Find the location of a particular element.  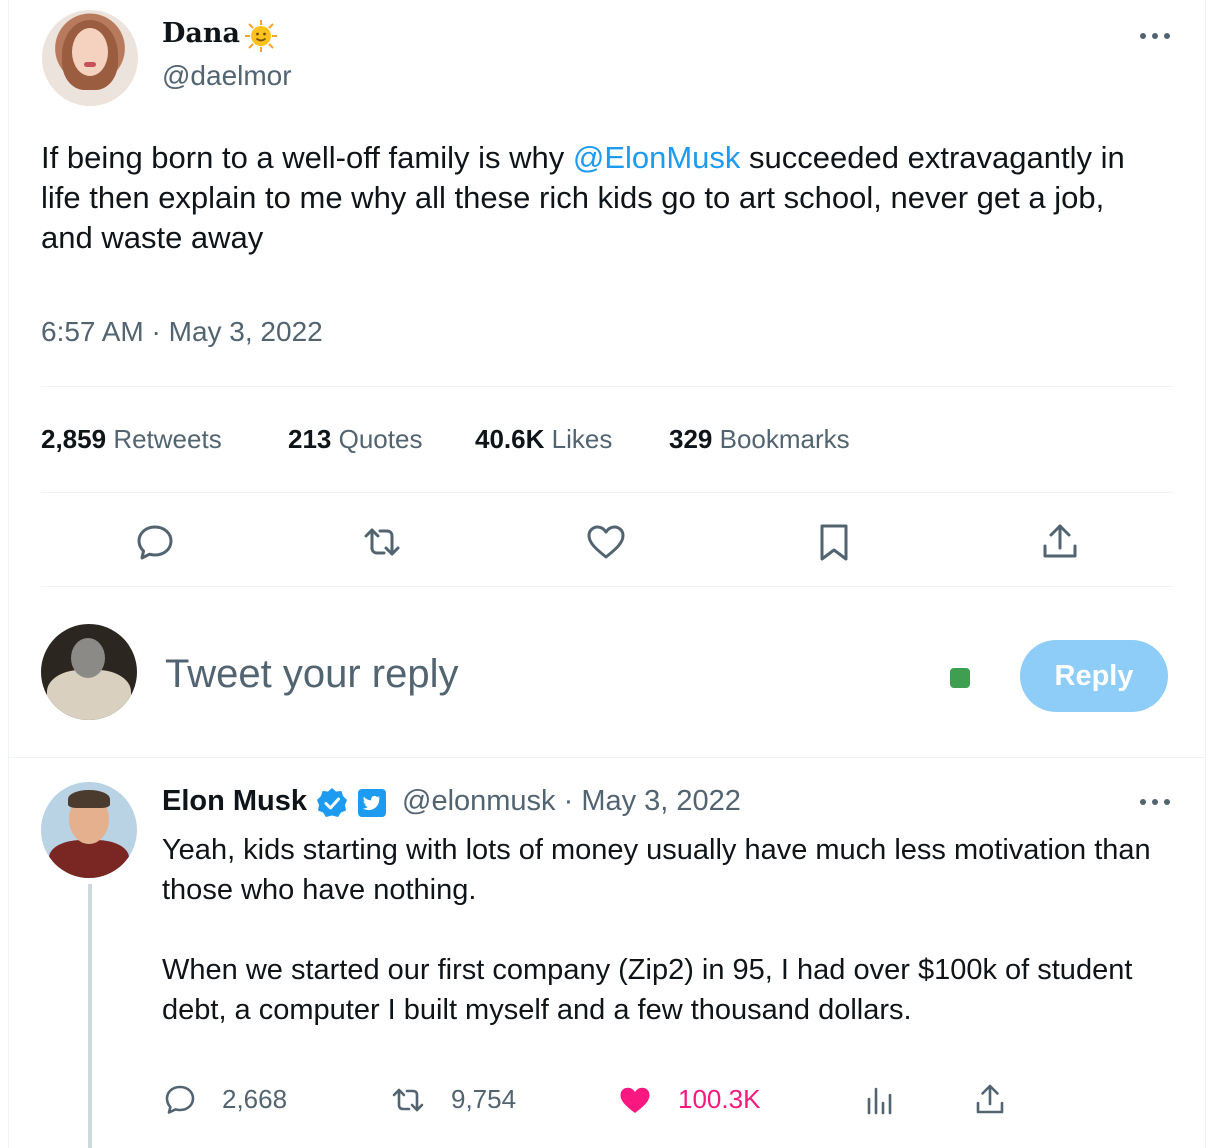

twitter-bird-badge-icon is located at coordinates (372, 803).